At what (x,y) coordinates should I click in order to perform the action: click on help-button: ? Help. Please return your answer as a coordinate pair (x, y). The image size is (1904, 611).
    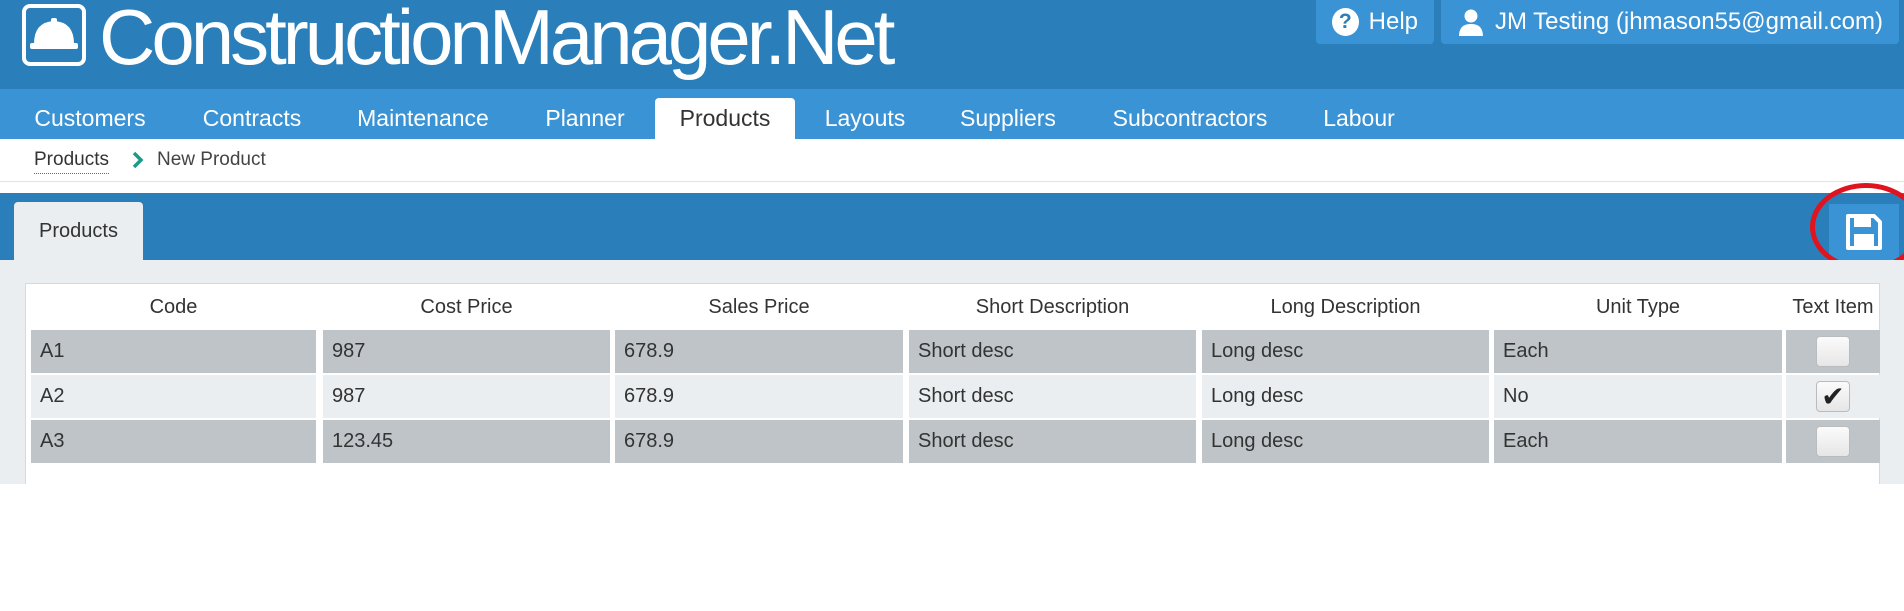
    Looking at the image, I should click on (1375, 22).